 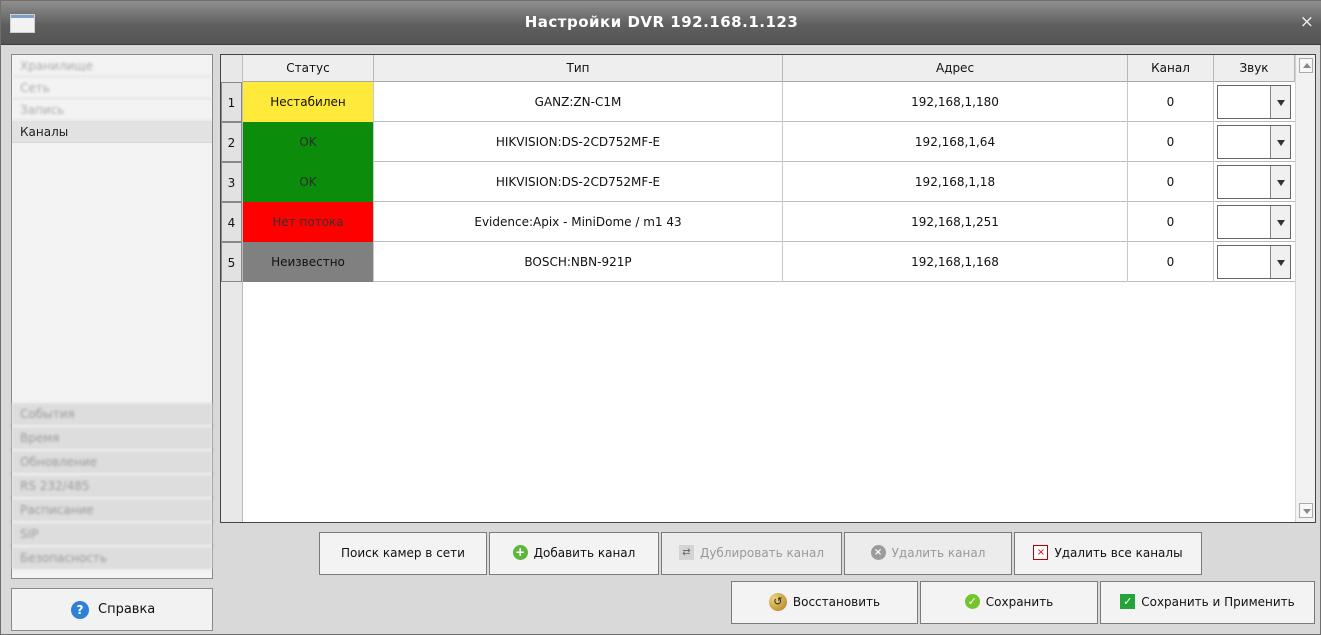 I want to click on save-and-apply-button: ✓ Сохранить и Применить, so click(x=1207, y=602).